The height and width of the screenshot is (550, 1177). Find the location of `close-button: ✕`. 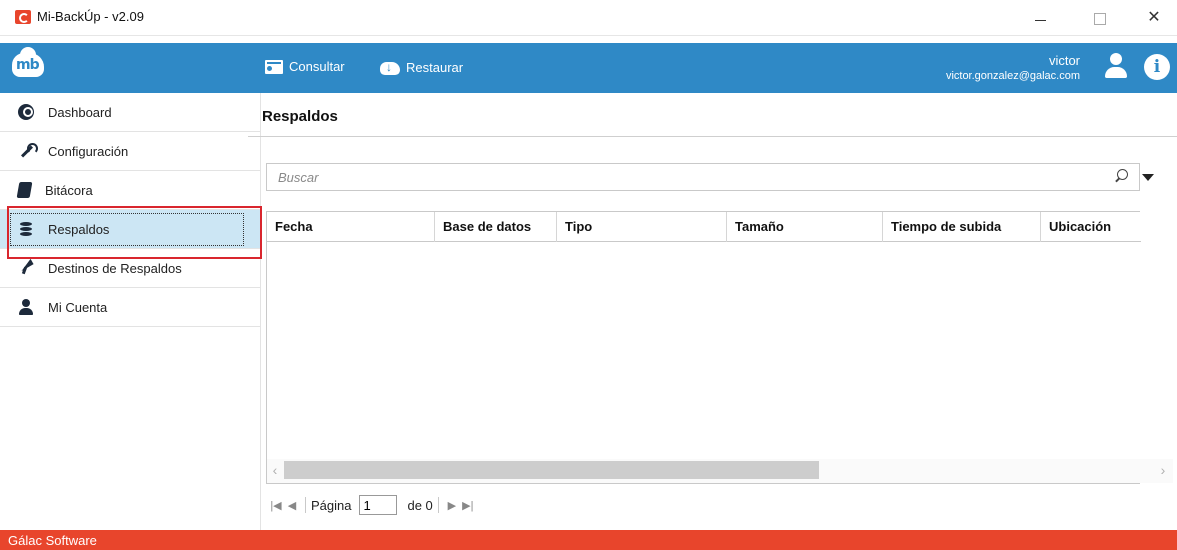

close-button: ✕ is located at coordinates (1154, 18).